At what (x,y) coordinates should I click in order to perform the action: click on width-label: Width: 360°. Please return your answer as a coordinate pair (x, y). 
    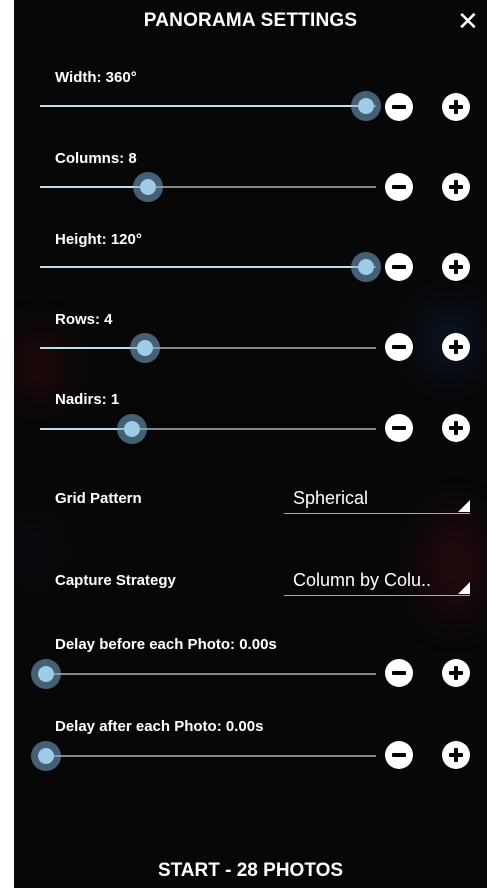
    Looking at the image, I should click on (96, 77).